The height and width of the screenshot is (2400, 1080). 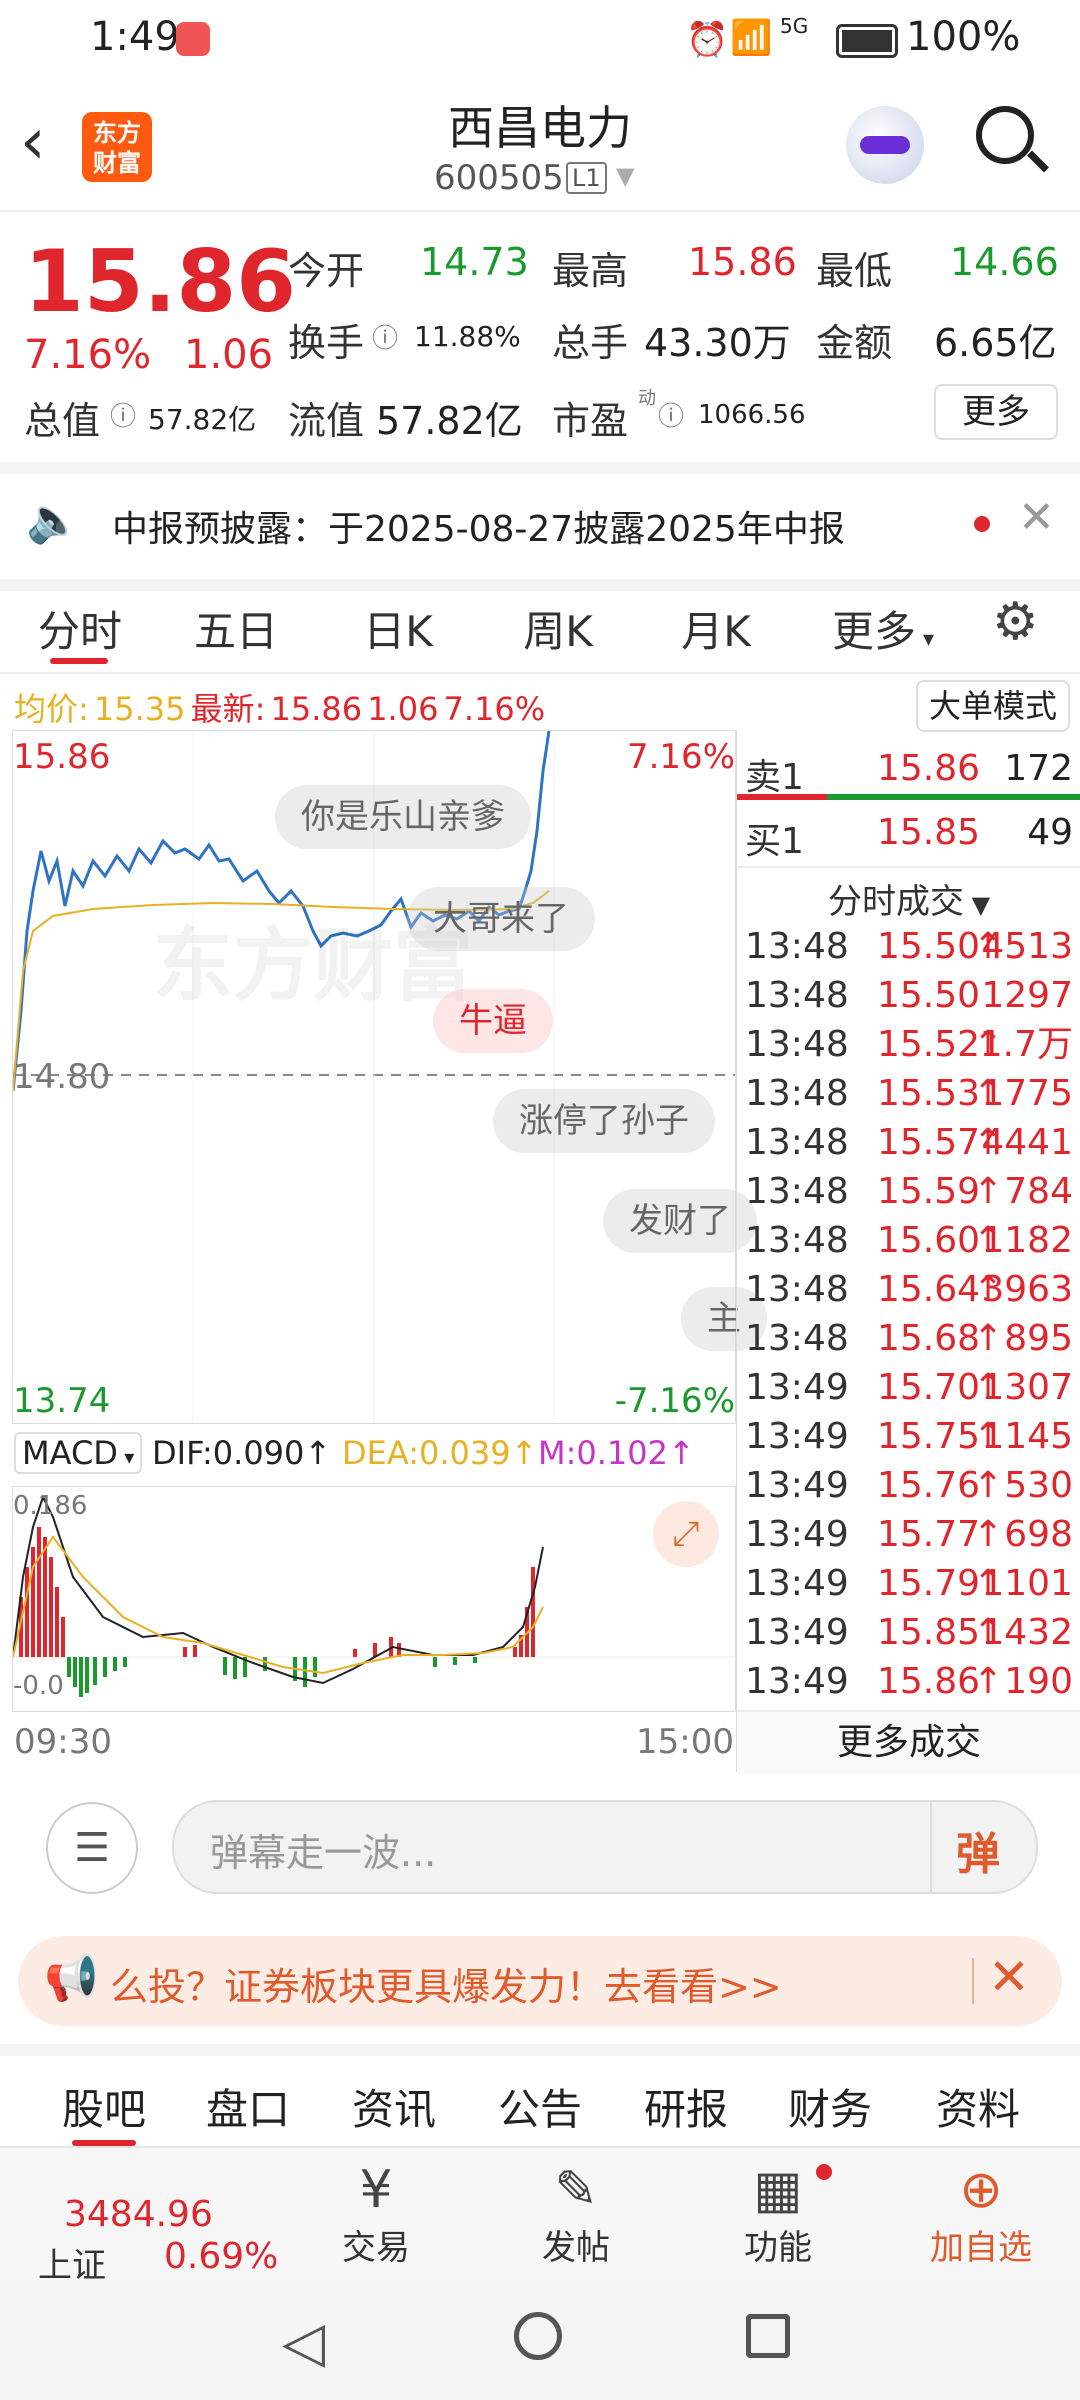 What do you see at coordinates (1027, 995) in the screenshot?
I see `trade-volume: 1297` at bounding box center [1027, 995].